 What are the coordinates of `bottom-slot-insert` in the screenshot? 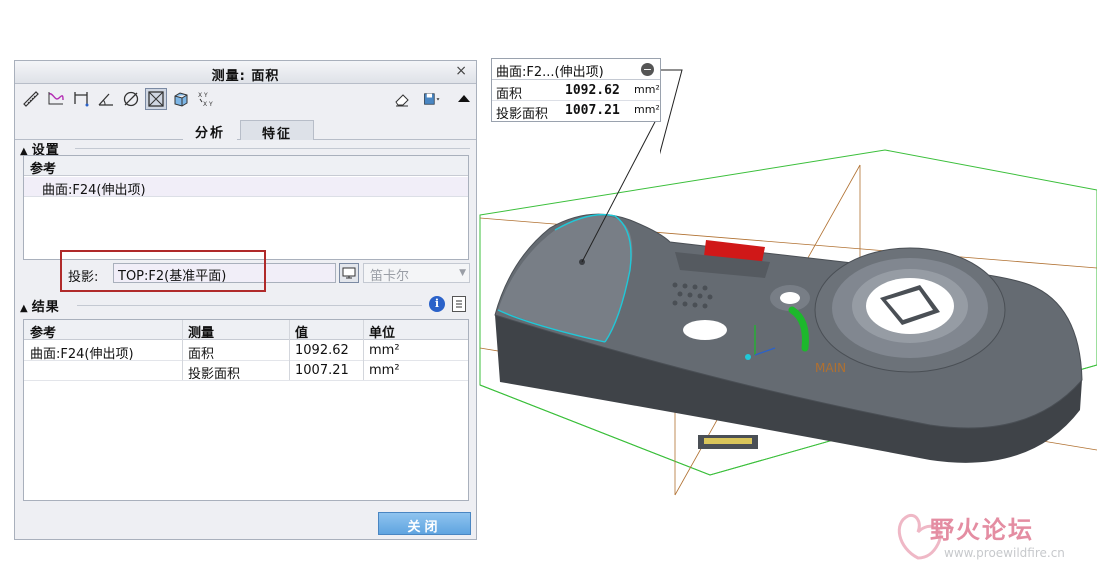 It's located at (728, 441).